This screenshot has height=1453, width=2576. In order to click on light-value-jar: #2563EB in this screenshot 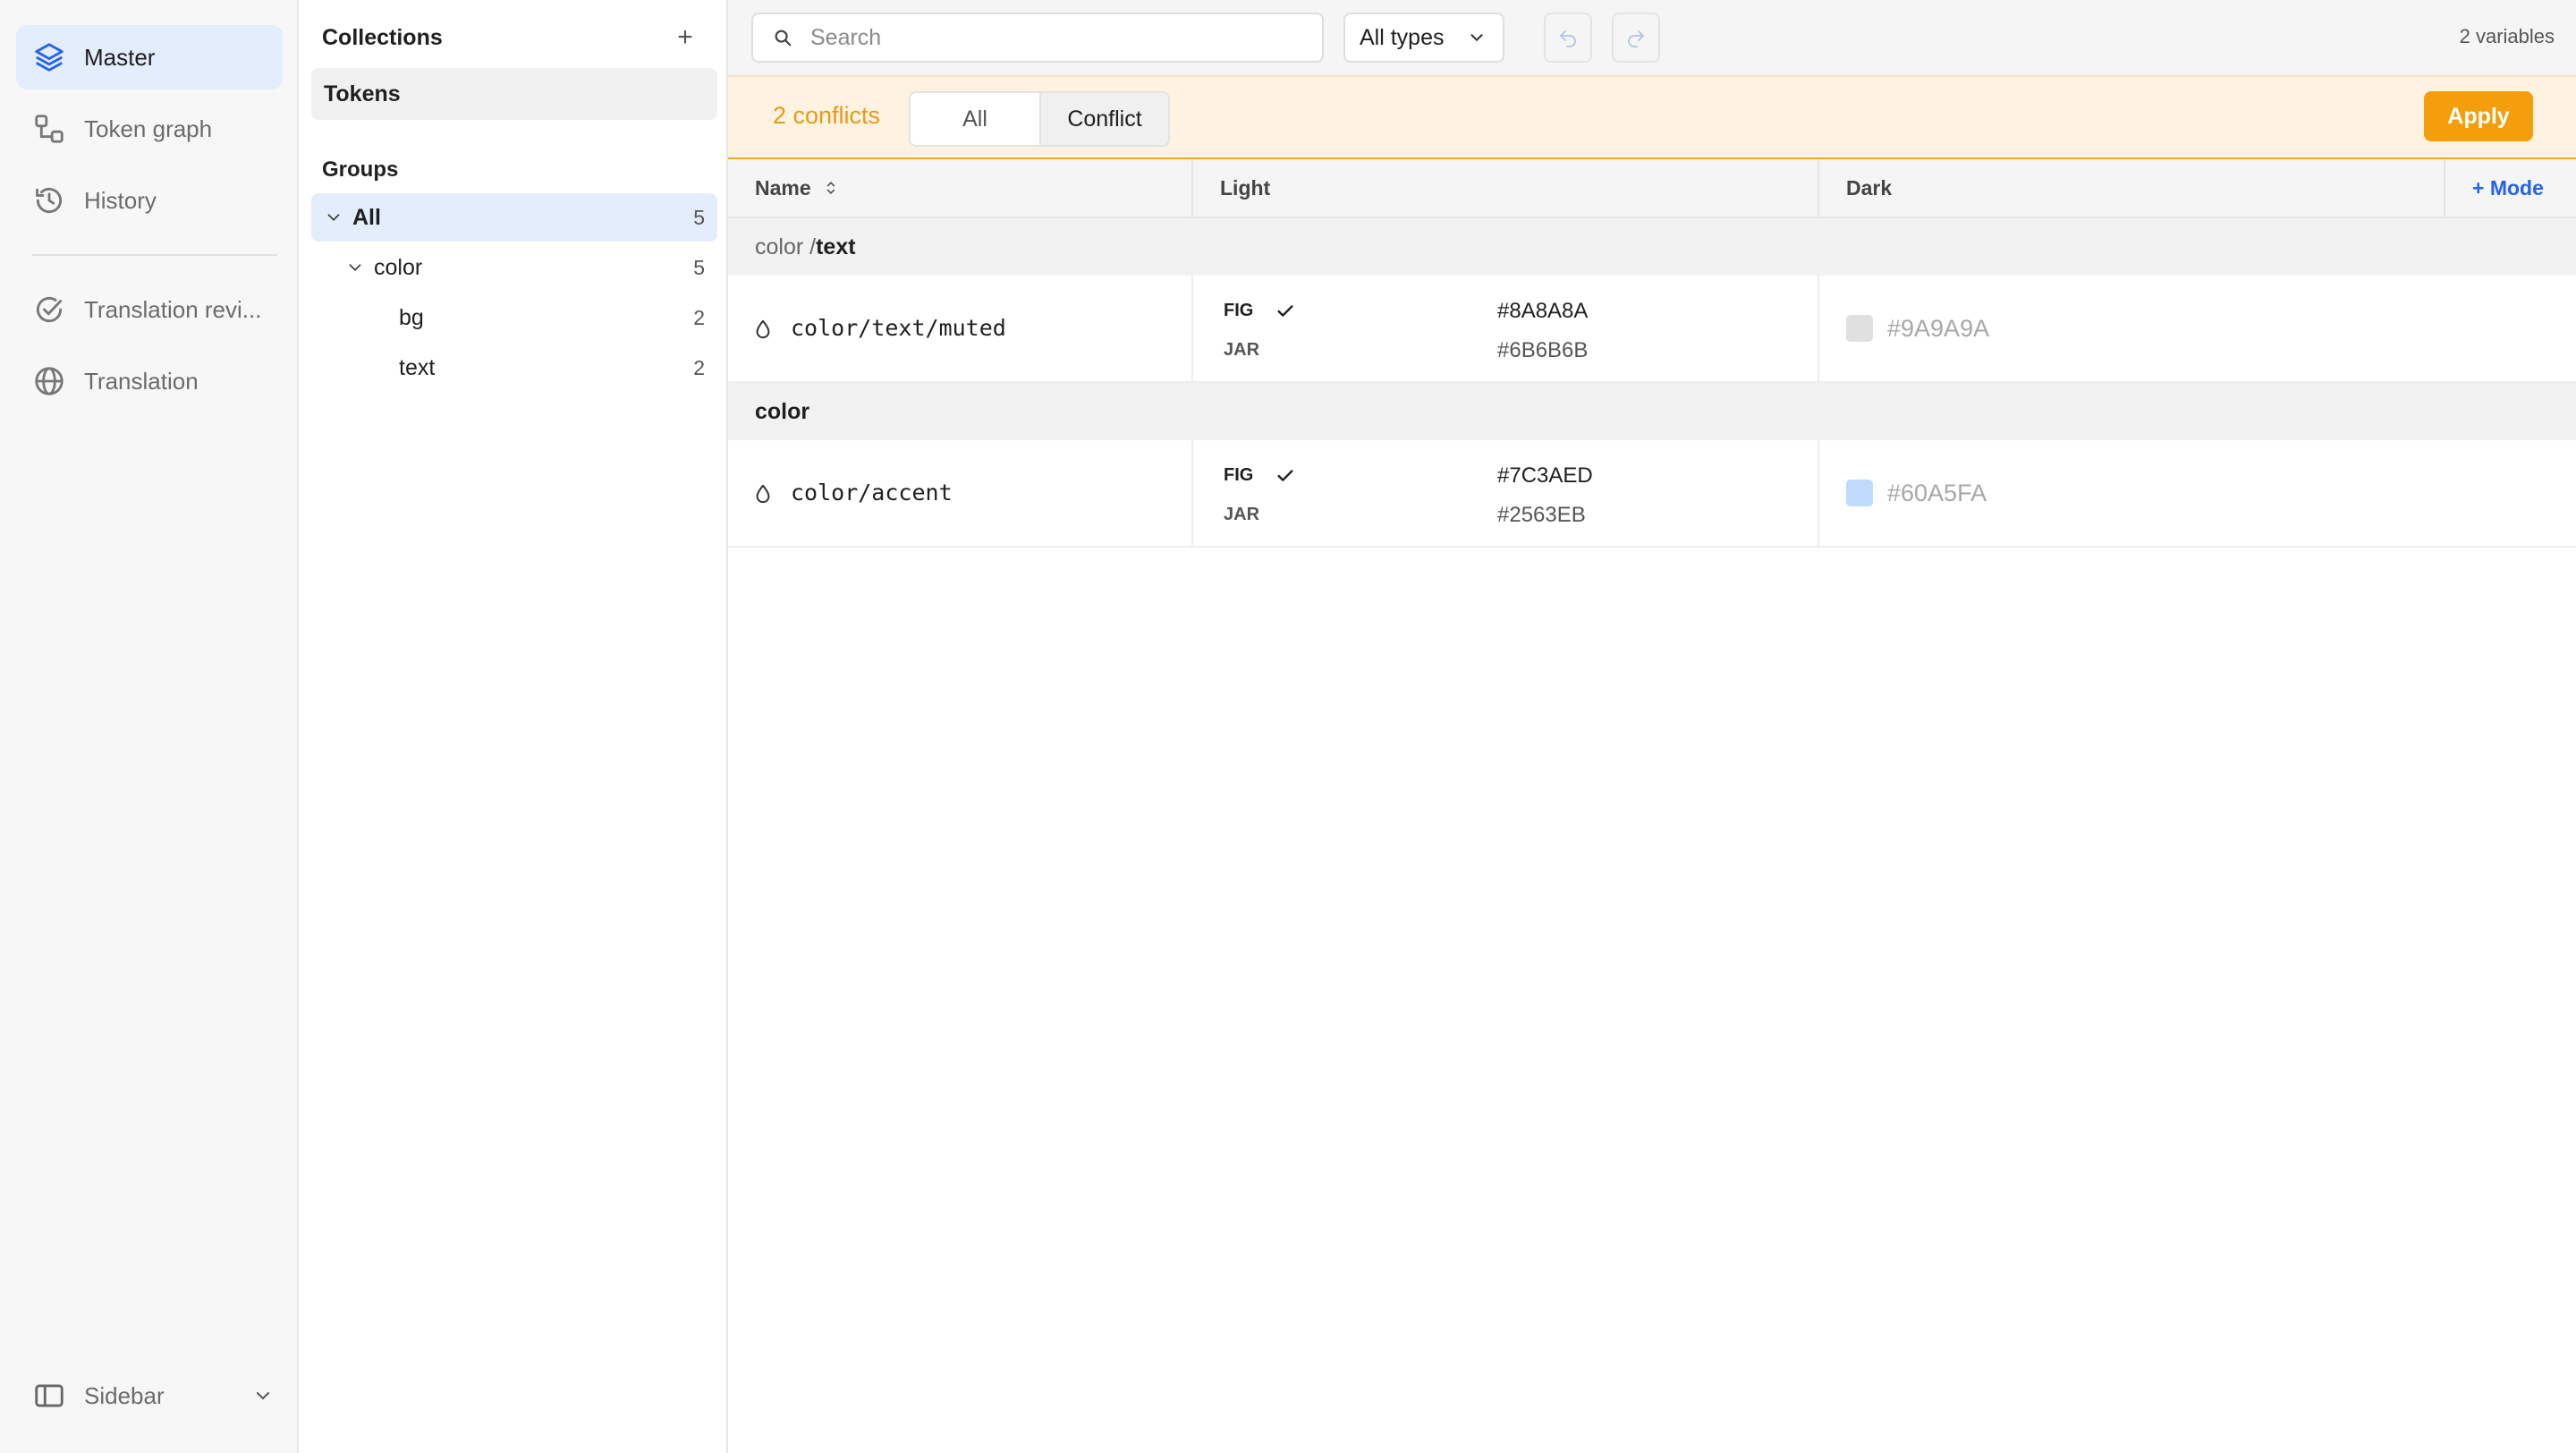, I will do `click(1541, 515)`.